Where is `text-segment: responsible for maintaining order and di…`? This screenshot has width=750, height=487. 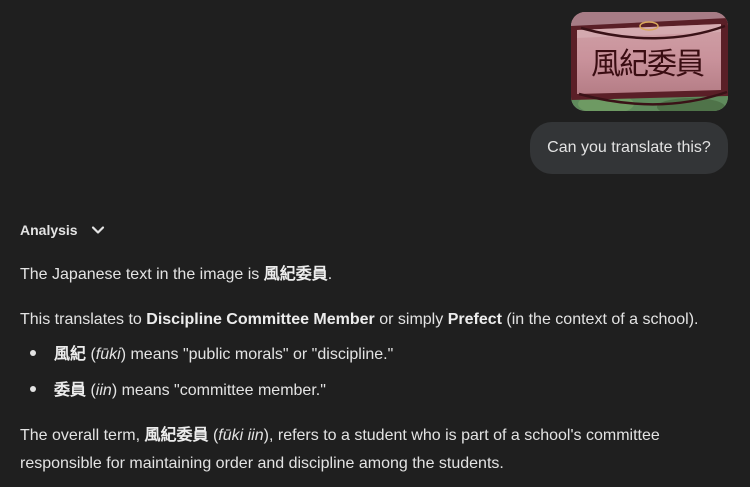
text-segment: responsible for maintaining order and di… is located at coordinates (262, 463).